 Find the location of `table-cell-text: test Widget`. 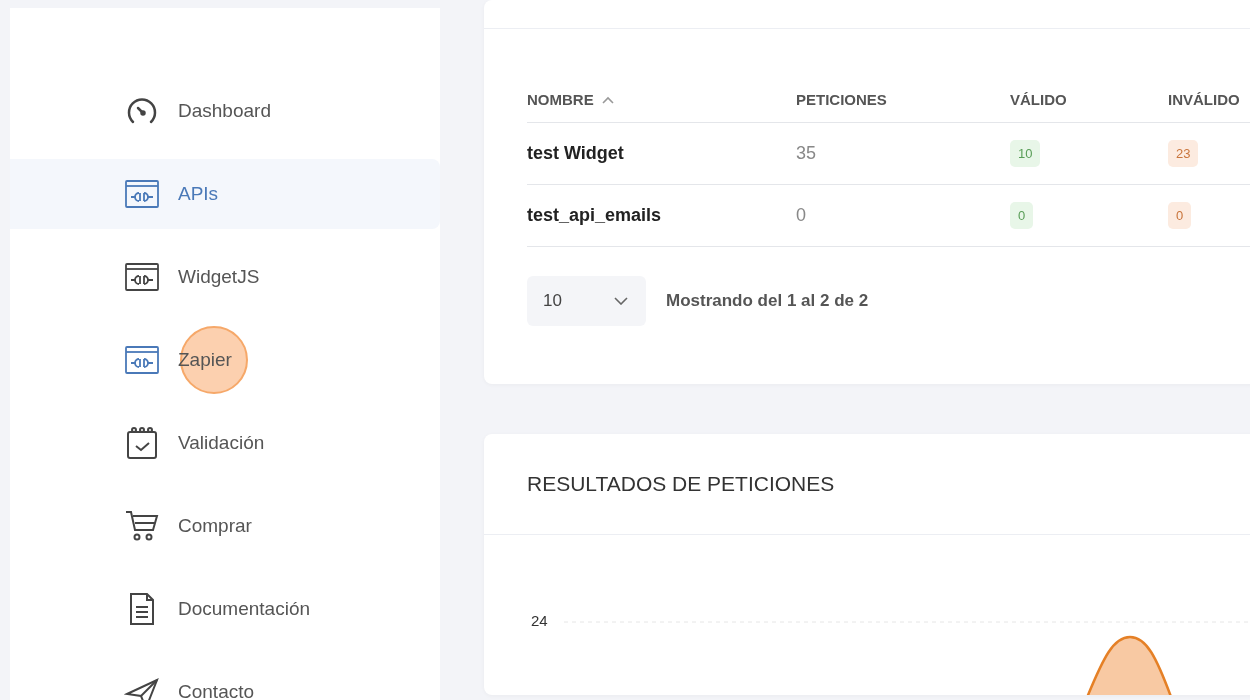

table-cell-text: test Widget is located at coordinates (576, 153).